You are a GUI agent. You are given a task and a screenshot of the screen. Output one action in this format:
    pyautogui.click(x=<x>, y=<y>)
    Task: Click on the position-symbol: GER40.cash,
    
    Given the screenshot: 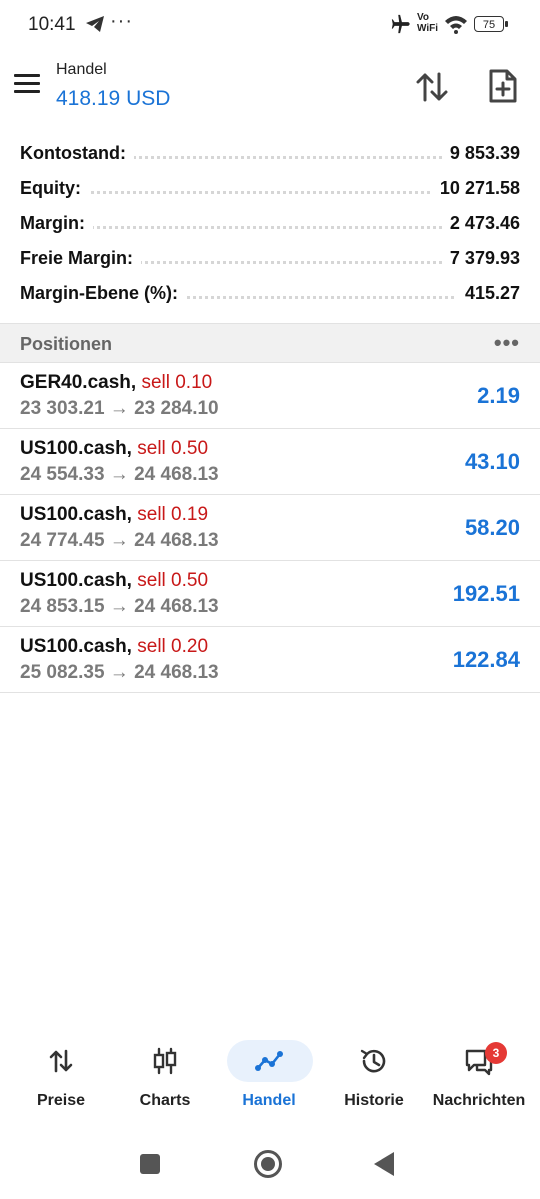 What is the action you would take?
    pyautogui.click(x=78, y=382)
    